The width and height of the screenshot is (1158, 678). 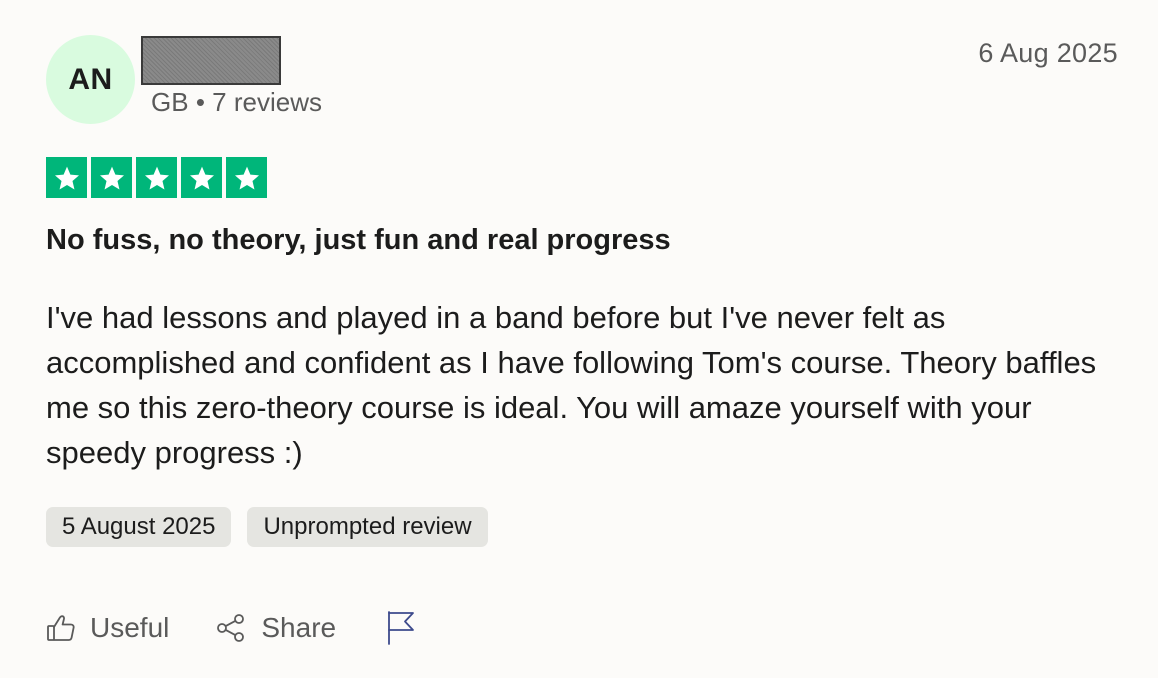 What do you see at coordinates (367, 527) in the screenshot?
I see `tag-unprompted-review: Unprompted review` at bounding box center [367, 527].